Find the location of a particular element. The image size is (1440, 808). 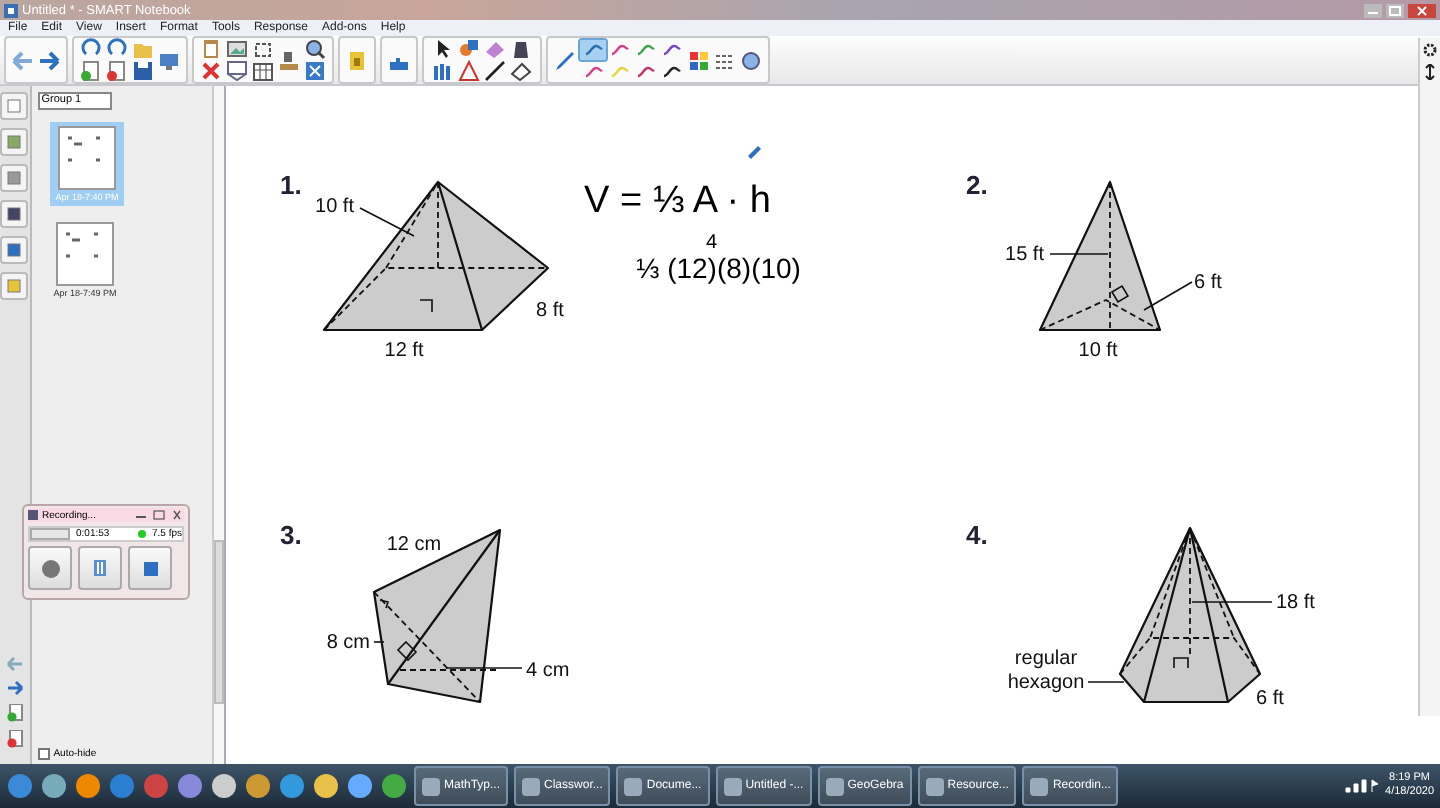

table-icon is located at coordinates (263, 71).